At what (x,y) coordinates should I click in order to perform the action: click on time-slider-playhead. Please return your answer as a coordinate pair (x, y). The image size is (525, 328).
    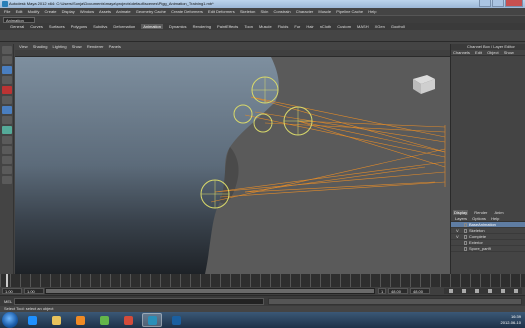
    Looking at the image, I should click on (7, 280).